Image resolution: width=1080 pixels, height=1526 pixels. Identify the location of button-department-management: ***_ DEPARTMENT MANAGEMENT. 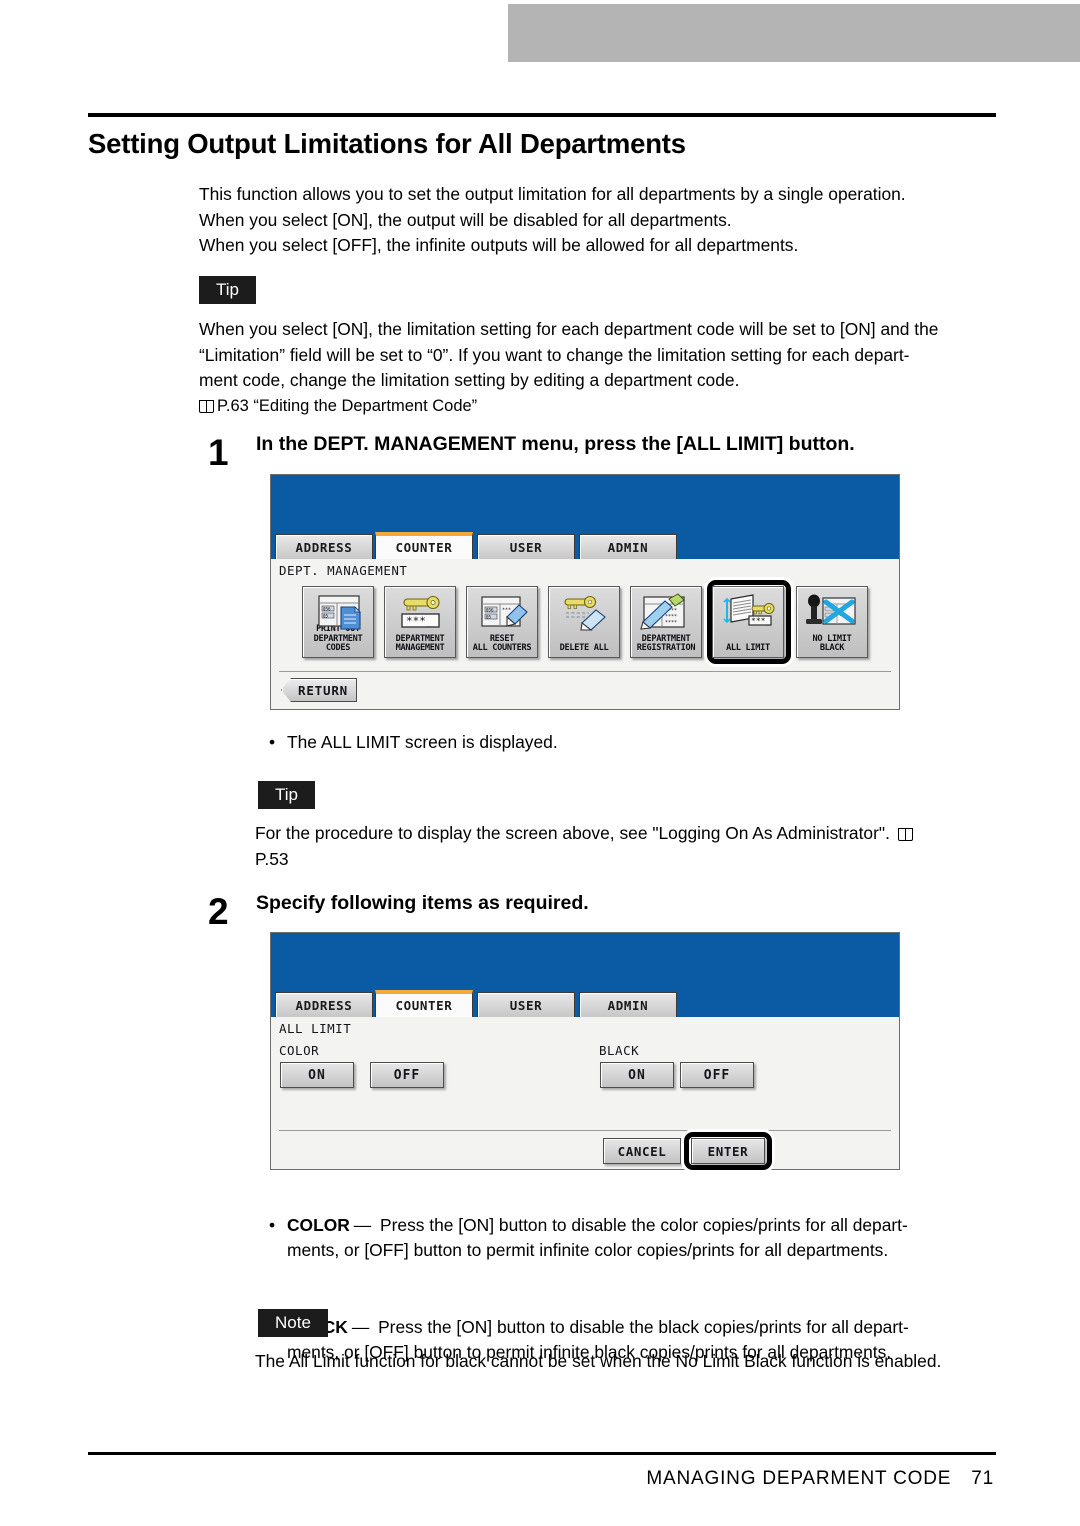
(420, 622).